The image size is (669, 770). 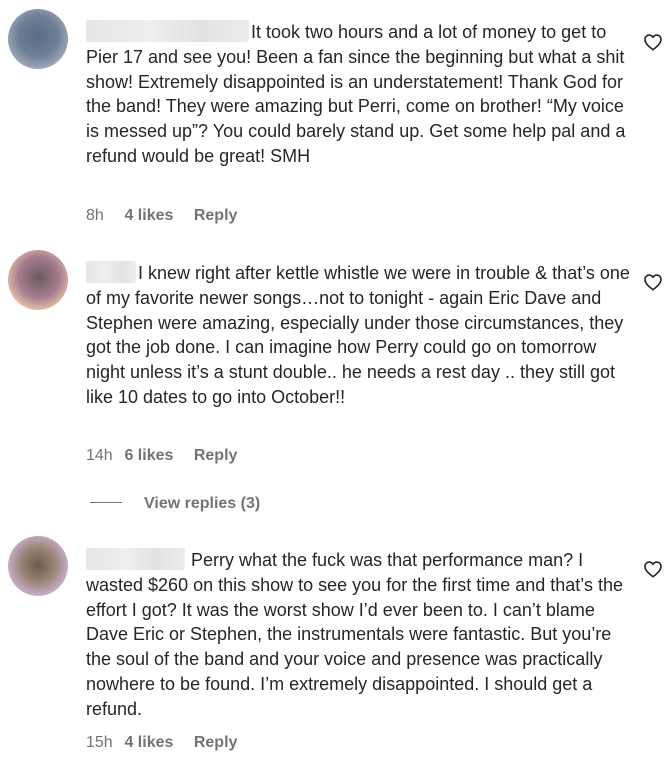 What do you see at coordinates (99, 742) in the screenshot?
I see `comment-time: 15h` at bounding box center [99, 742].